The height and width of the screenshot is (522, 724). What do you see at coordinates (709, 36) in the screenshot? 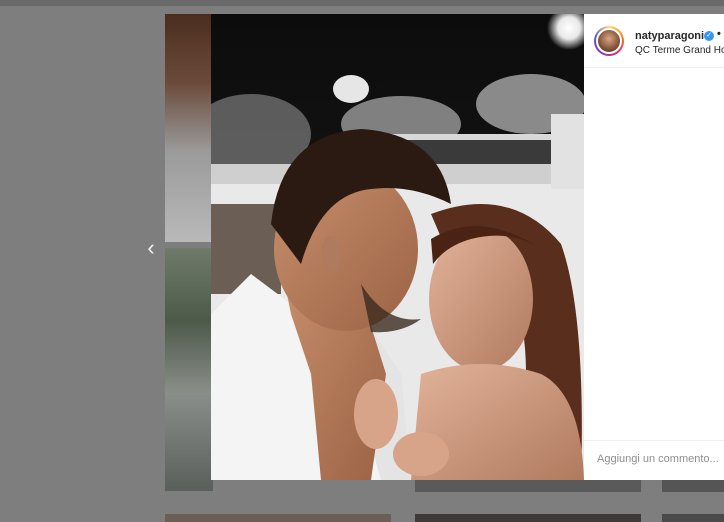
I see `verified-badge-icon: ✓` at bounding box center [709, 36].